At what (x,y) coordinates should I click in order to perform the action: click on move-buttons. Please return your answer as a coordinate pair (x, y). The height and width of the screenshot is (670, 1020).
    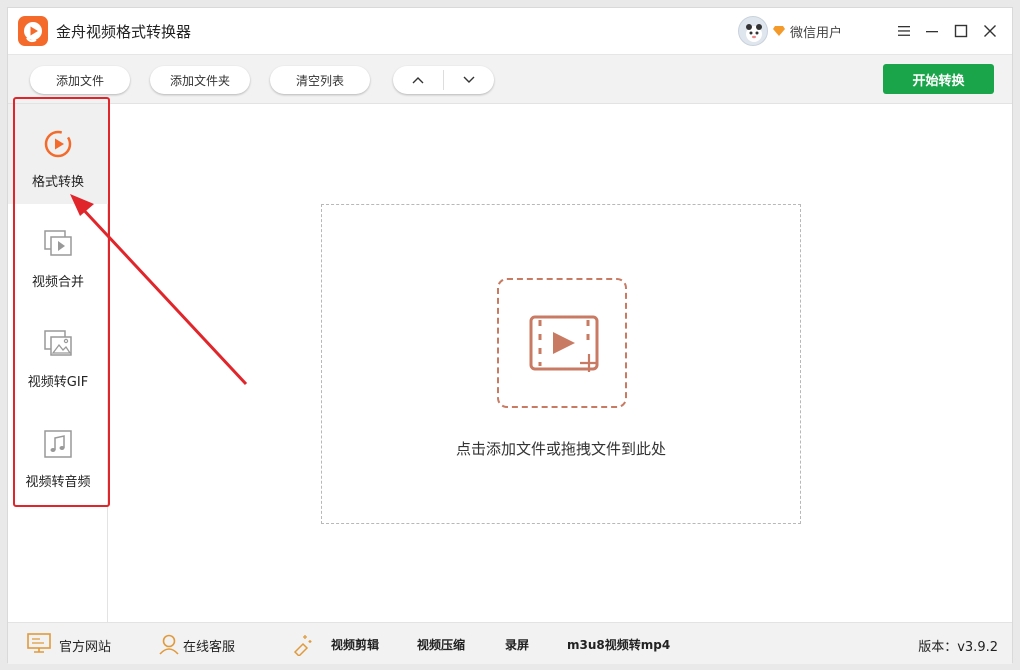
    Looking at the image, I should click on (443, 80).